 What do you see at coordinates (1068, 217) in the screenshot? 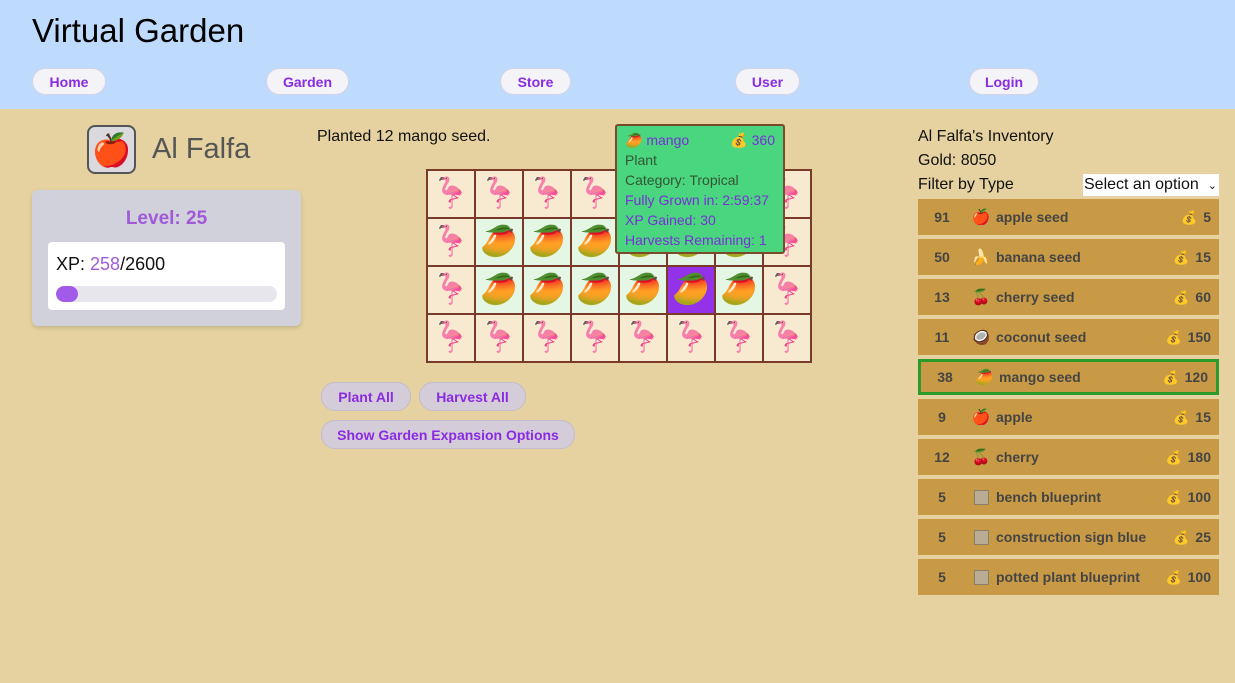
I see `inventory-item: 91 🍎 apple seed 💰 5` at bounding box center [1068, 217].